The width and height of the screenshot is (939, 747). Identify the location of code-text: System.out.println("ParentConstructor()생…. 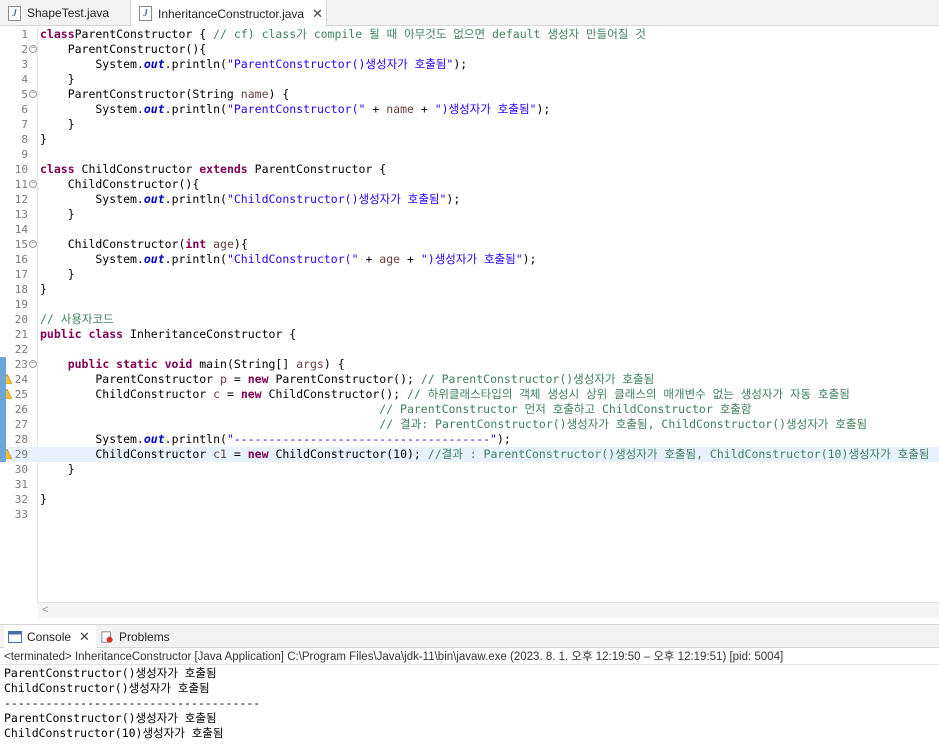
(254, 64).